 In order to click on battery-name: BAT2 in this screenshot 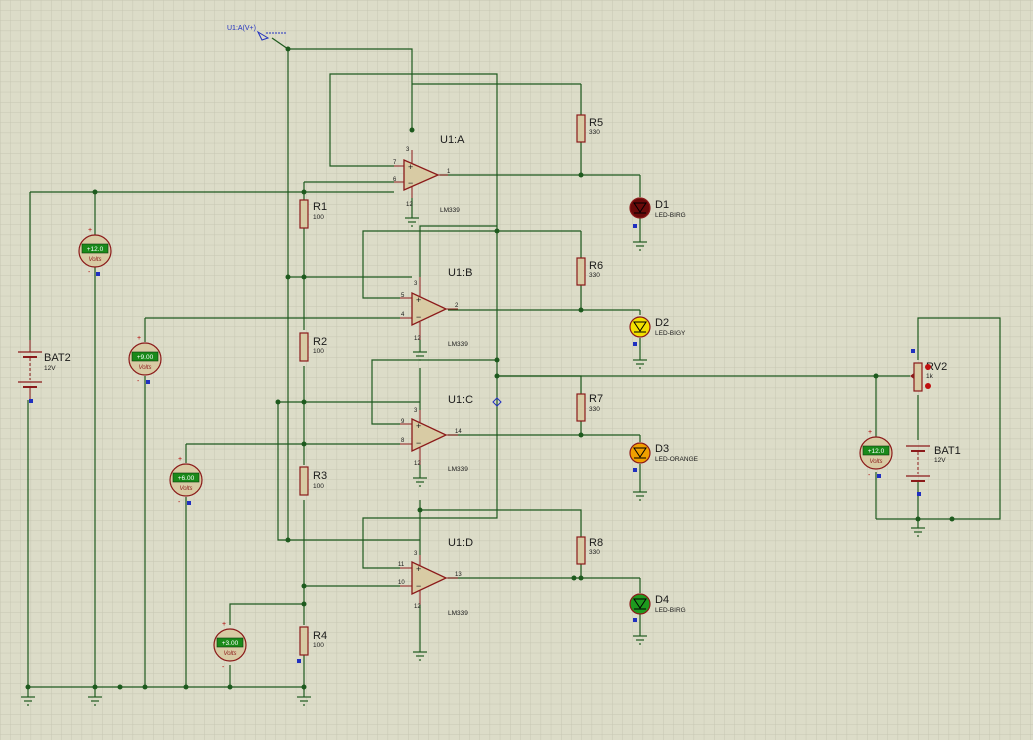, I will do `click(57, 358)`.